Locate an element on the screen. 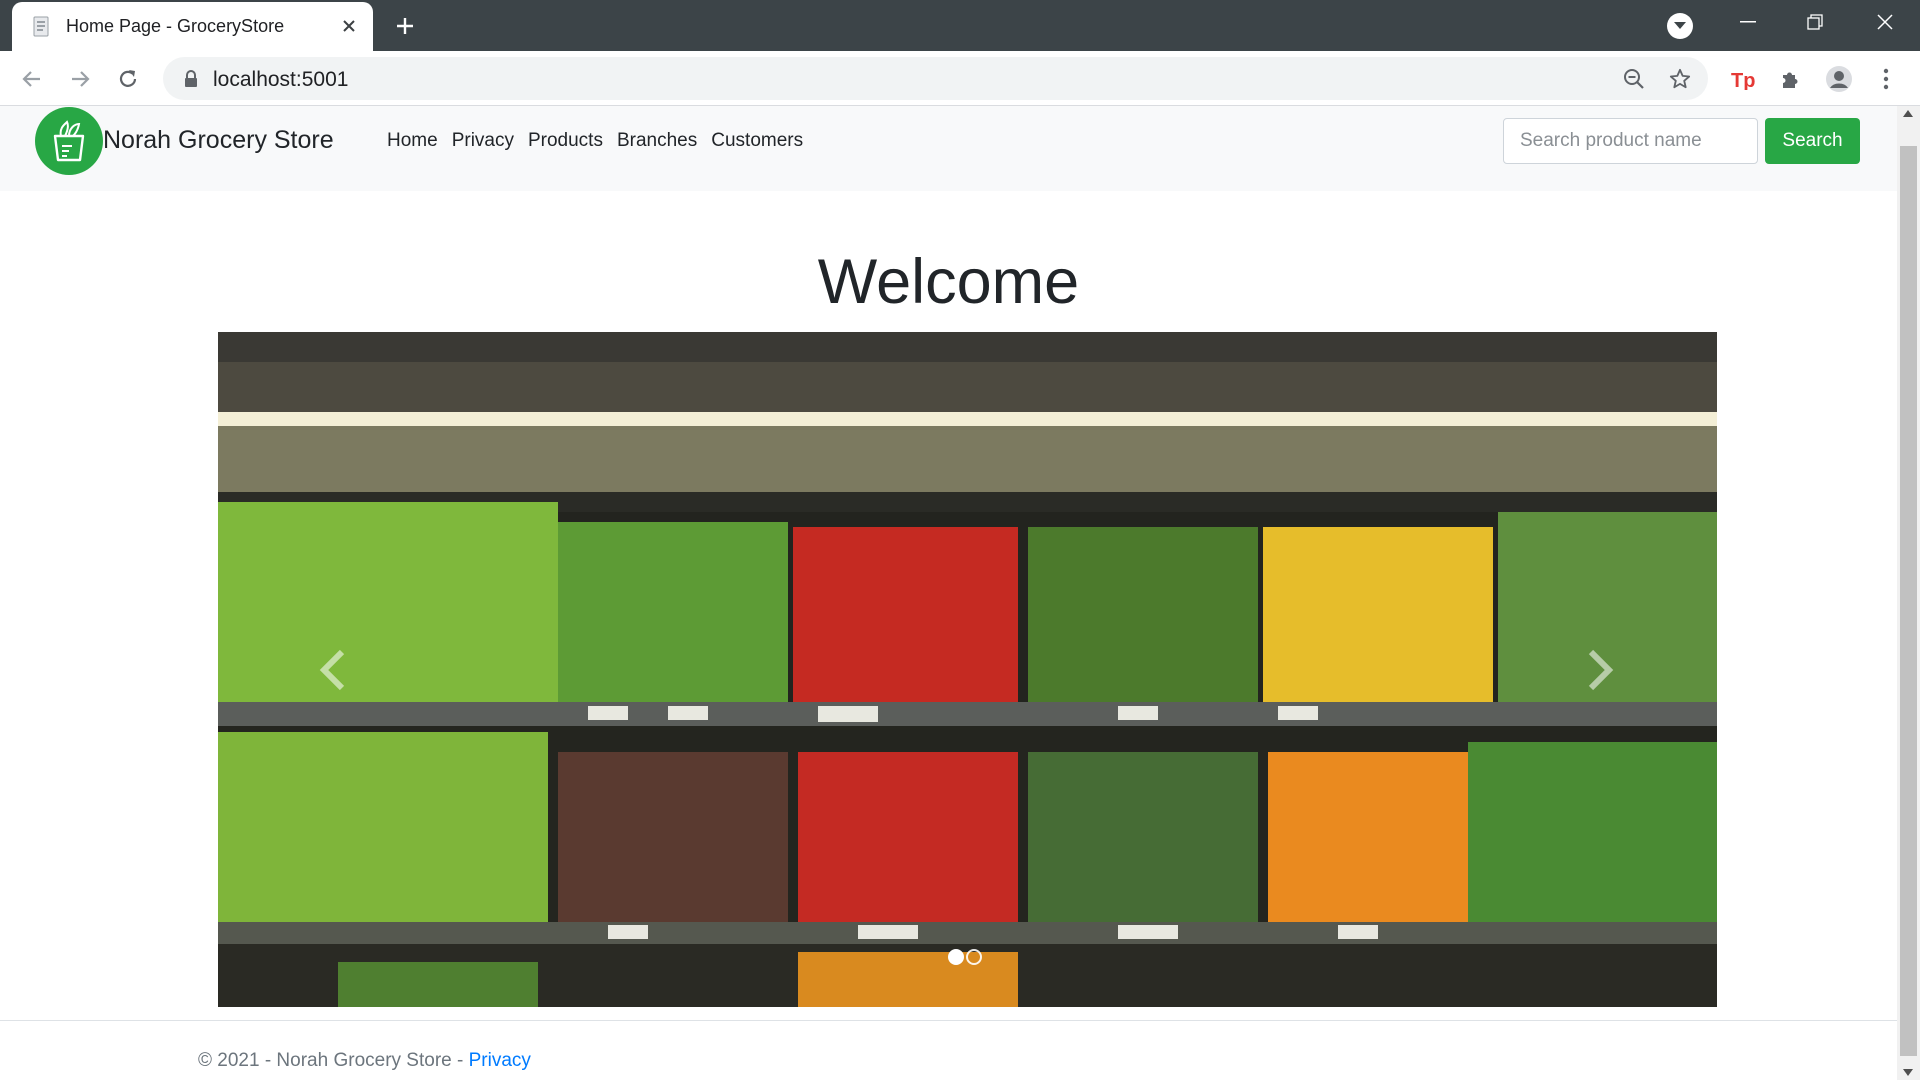 The width and height of the screenshot is (1920, 1080). new-tab-icon is located at coordinates (405, 26).